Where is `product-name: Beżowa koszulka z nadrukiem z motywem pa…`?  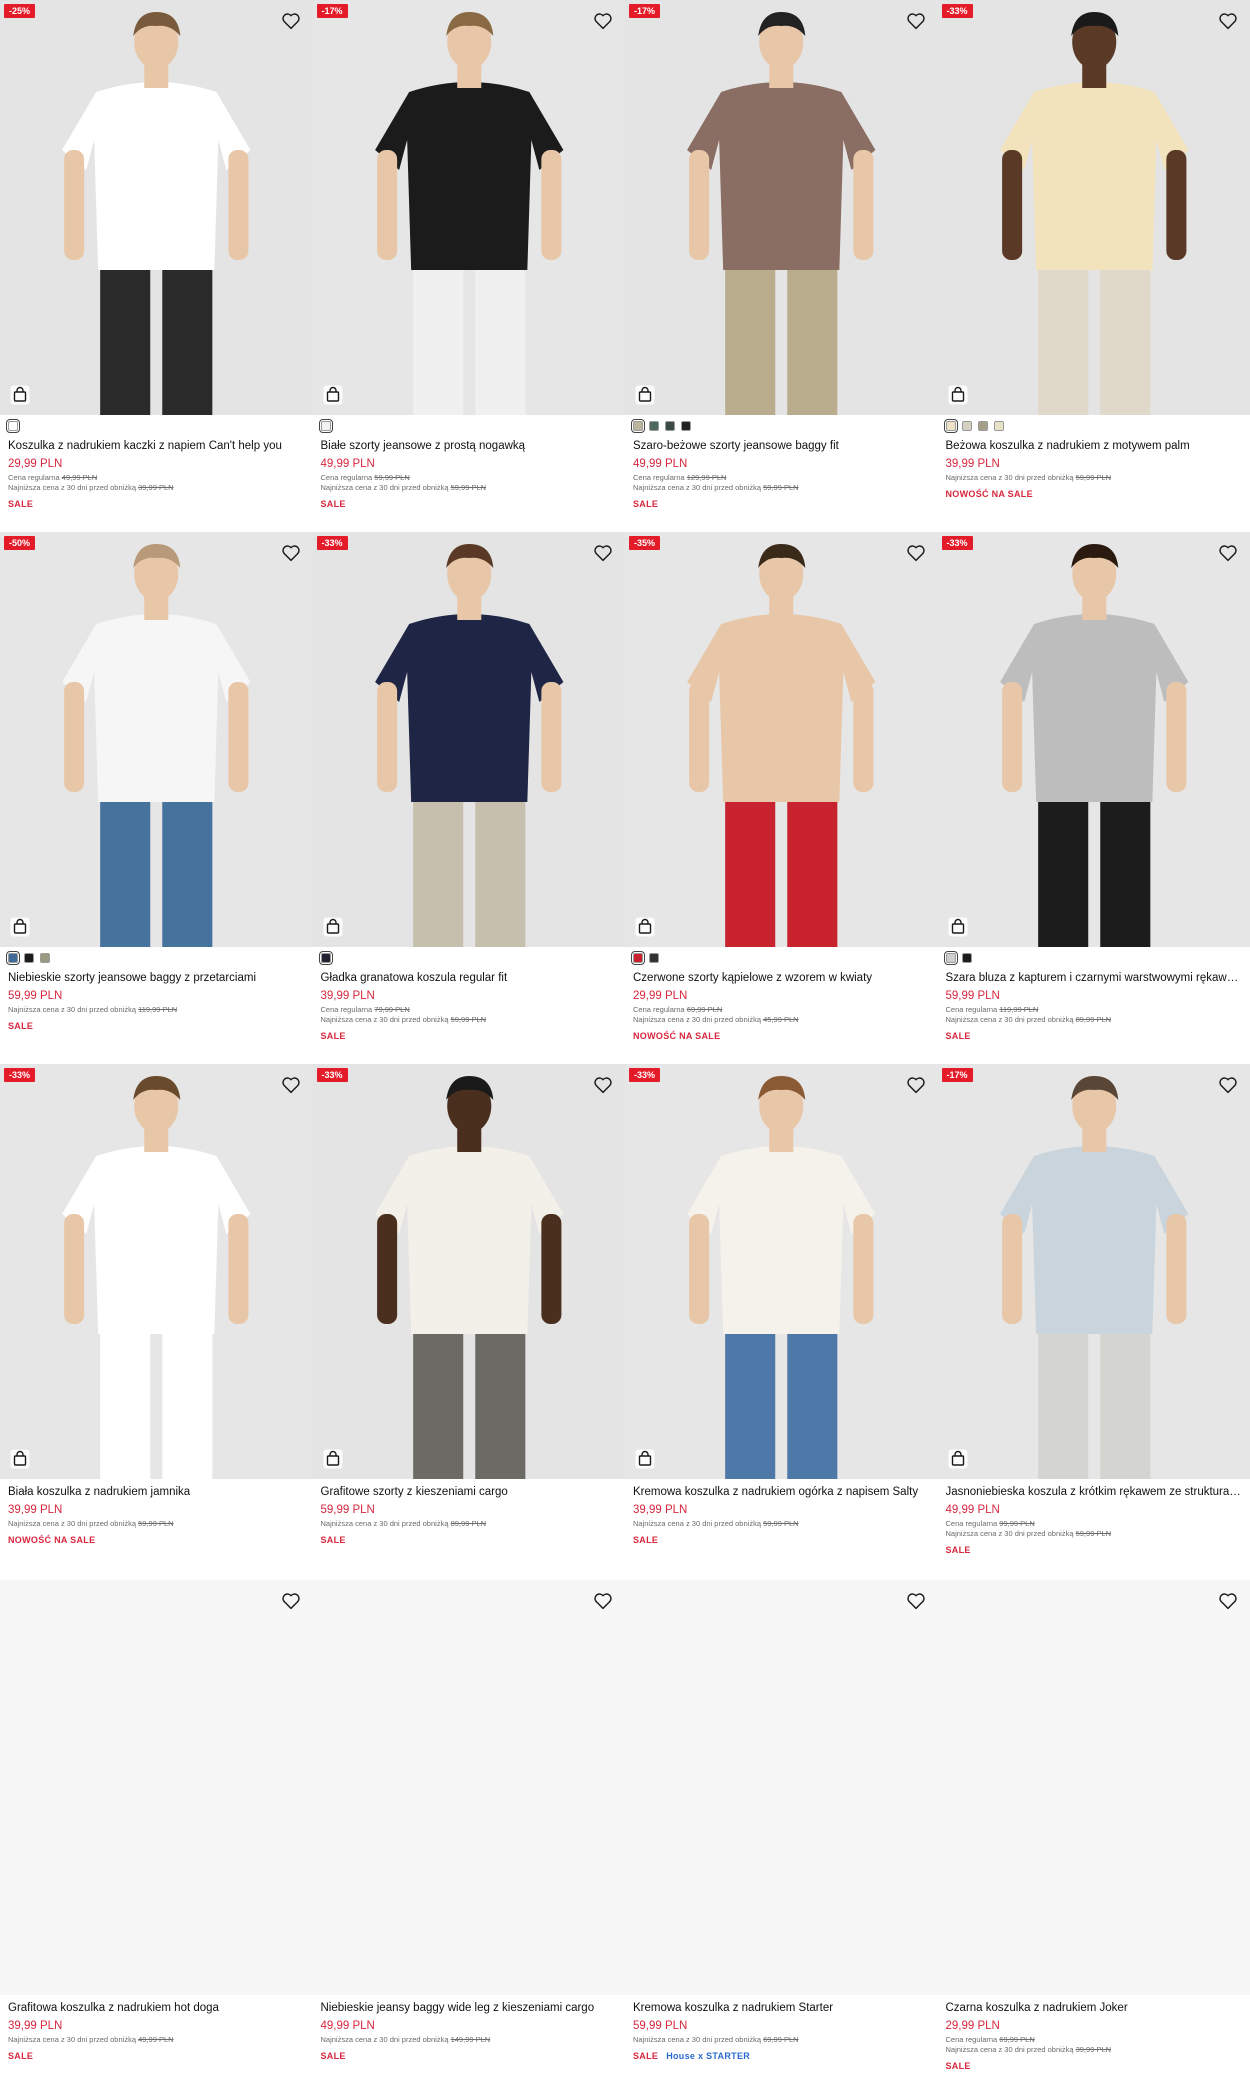 product-name: Beżowa koszulka z nadrukiem z motywem pa… is located at coordinates (1094, 446).